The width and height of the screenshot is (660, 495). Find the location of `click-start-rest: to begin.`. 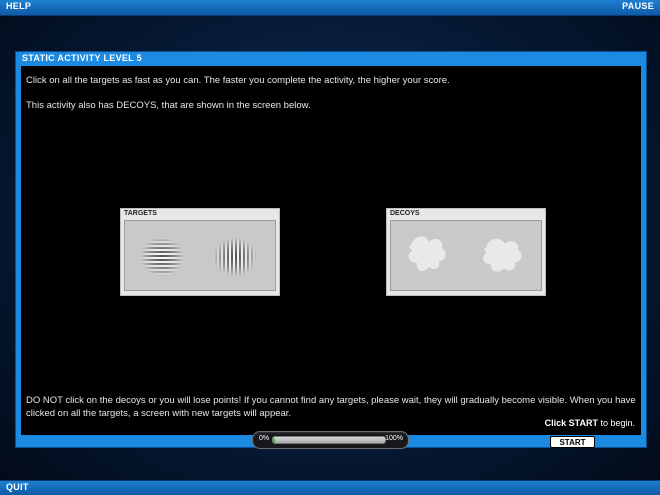

click-start-rest: to begin. is located at coordinates (616, 423).